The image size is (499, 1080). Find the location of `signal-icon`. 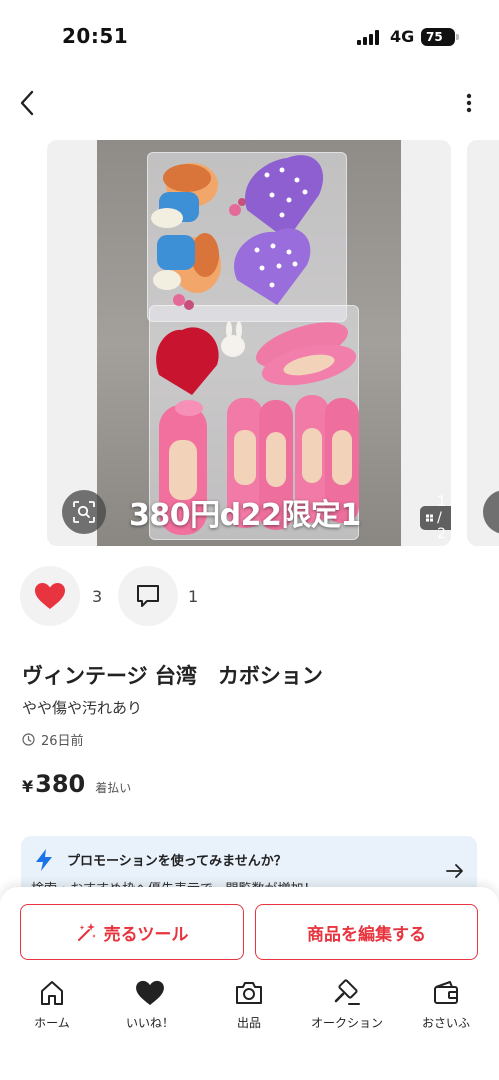

signal-icon is located at coordinates (370, 37).